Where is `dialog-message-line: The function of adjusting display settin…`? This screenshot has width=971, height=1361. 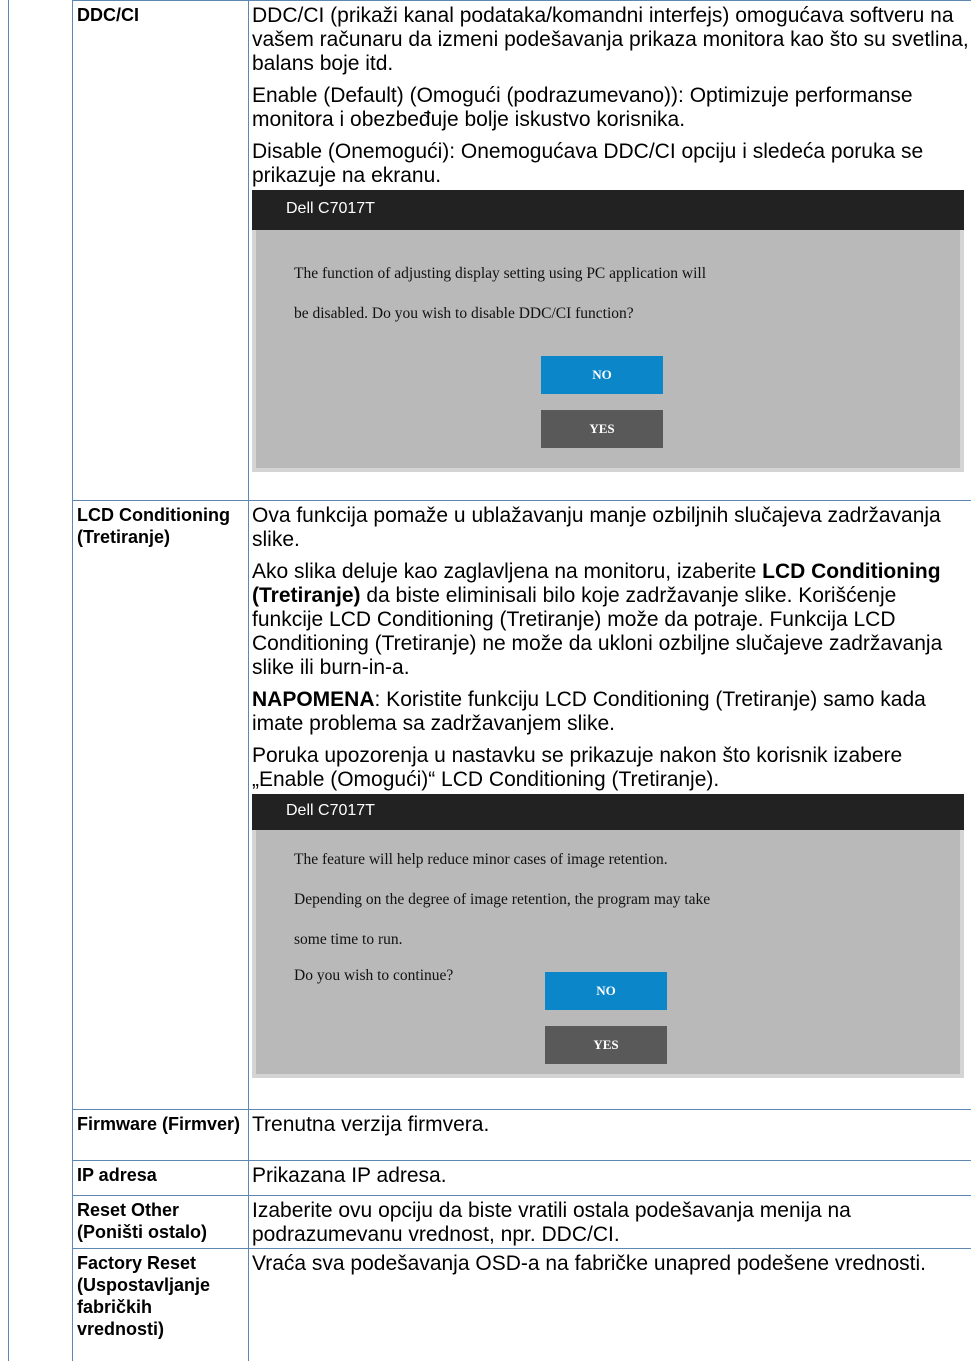 dialog-message-line: The function of adjusting display settin… is located at coordinates (500, 274).